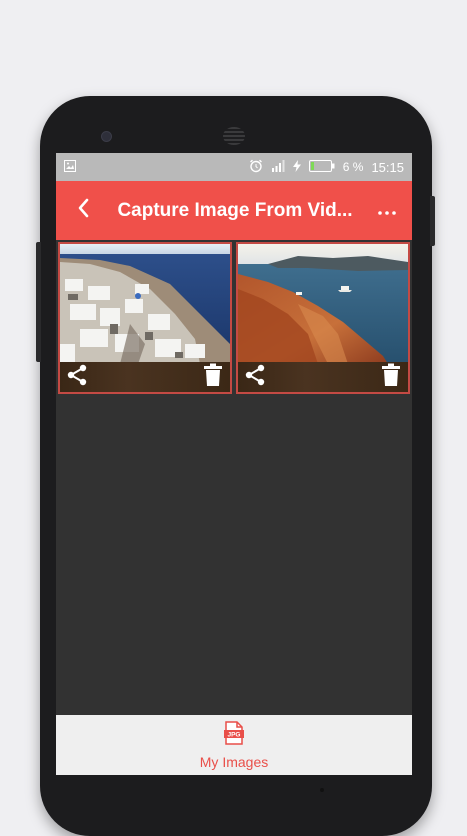 The width and height of the screenshot is (467, 836). Describe the element at coordinates (38, 302) in the screenshot. I see `phone-side-button` at that location.